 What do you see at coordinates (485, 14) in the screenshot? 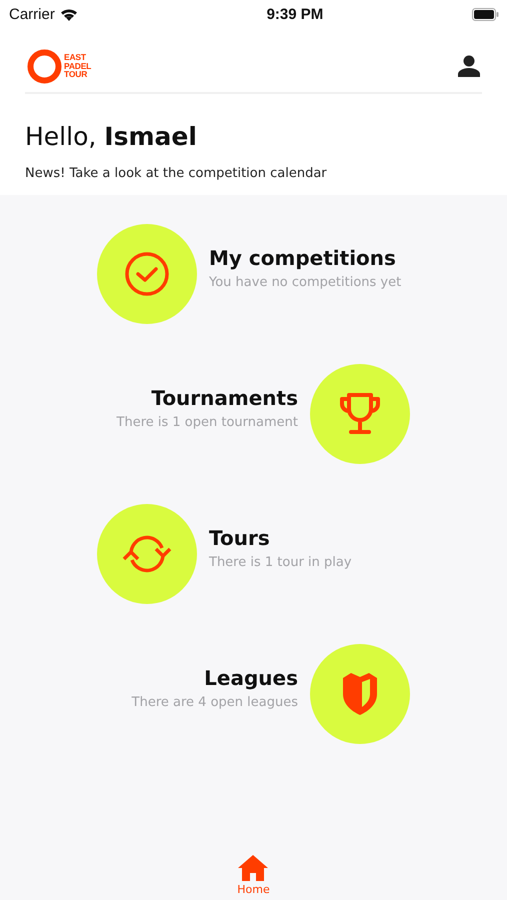
I see `battery-icon` at bounding box center [485, 14].